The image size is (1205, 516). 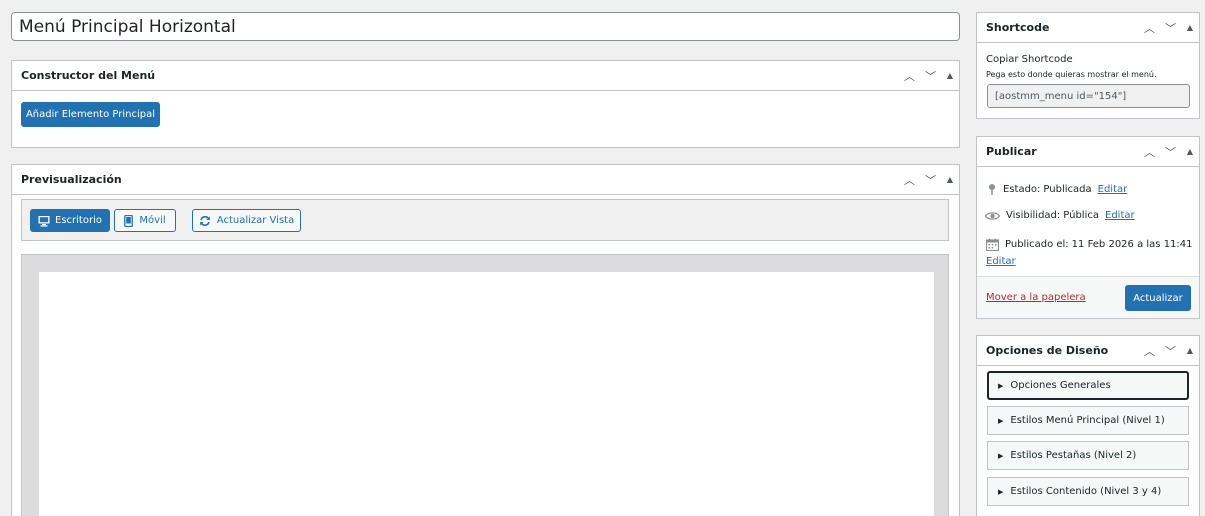 What do you see at coordinates (1088, 96) in the screenshot?
I see `shortcode-field` at bounding box center [1088, 96].